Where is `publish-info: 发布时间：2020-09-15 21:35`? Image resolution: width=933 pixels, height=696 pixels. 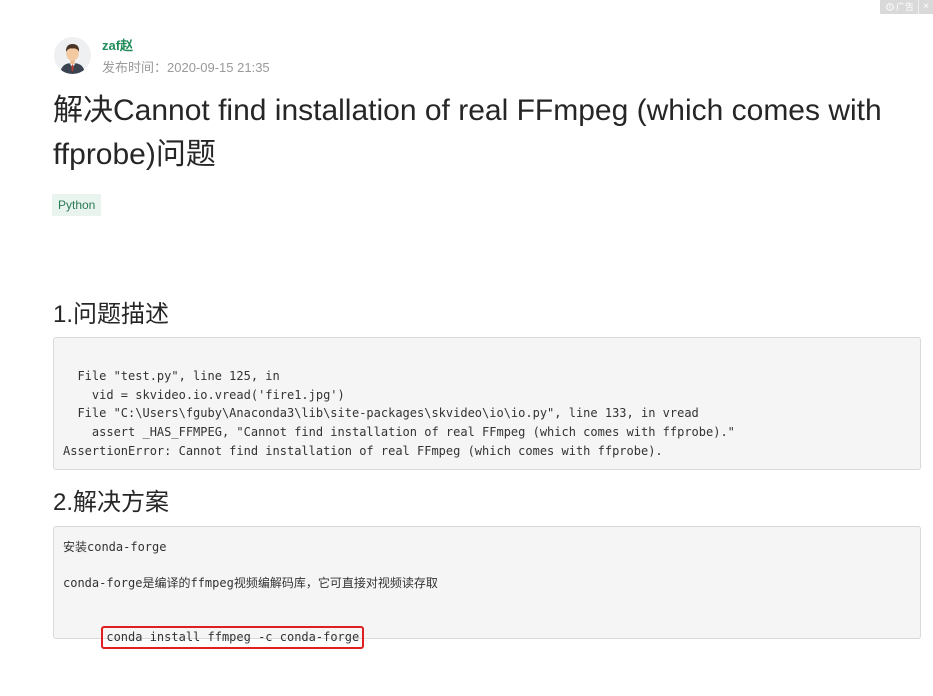 publish-info: 发布时间：2020-09-15 21:35 is located at coordinates (186, 68).